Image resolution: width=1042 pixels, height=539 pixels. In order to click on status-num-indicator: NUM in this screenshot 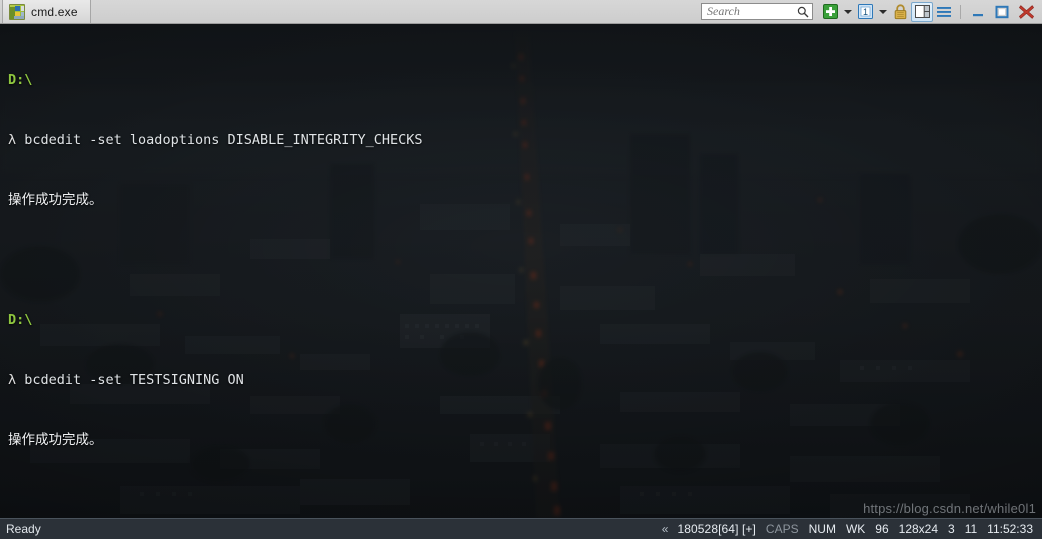, I will do `click(822, 529)`.